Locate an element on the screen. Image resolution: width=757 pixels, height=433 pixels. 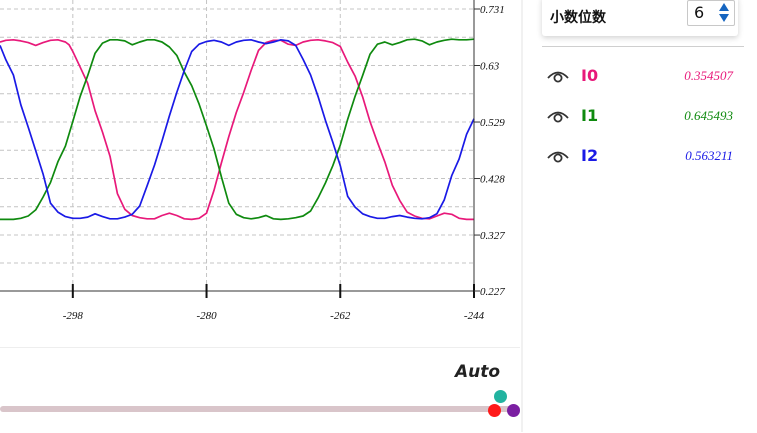
timeline-marker-teal is located at coordinates (500, 396).